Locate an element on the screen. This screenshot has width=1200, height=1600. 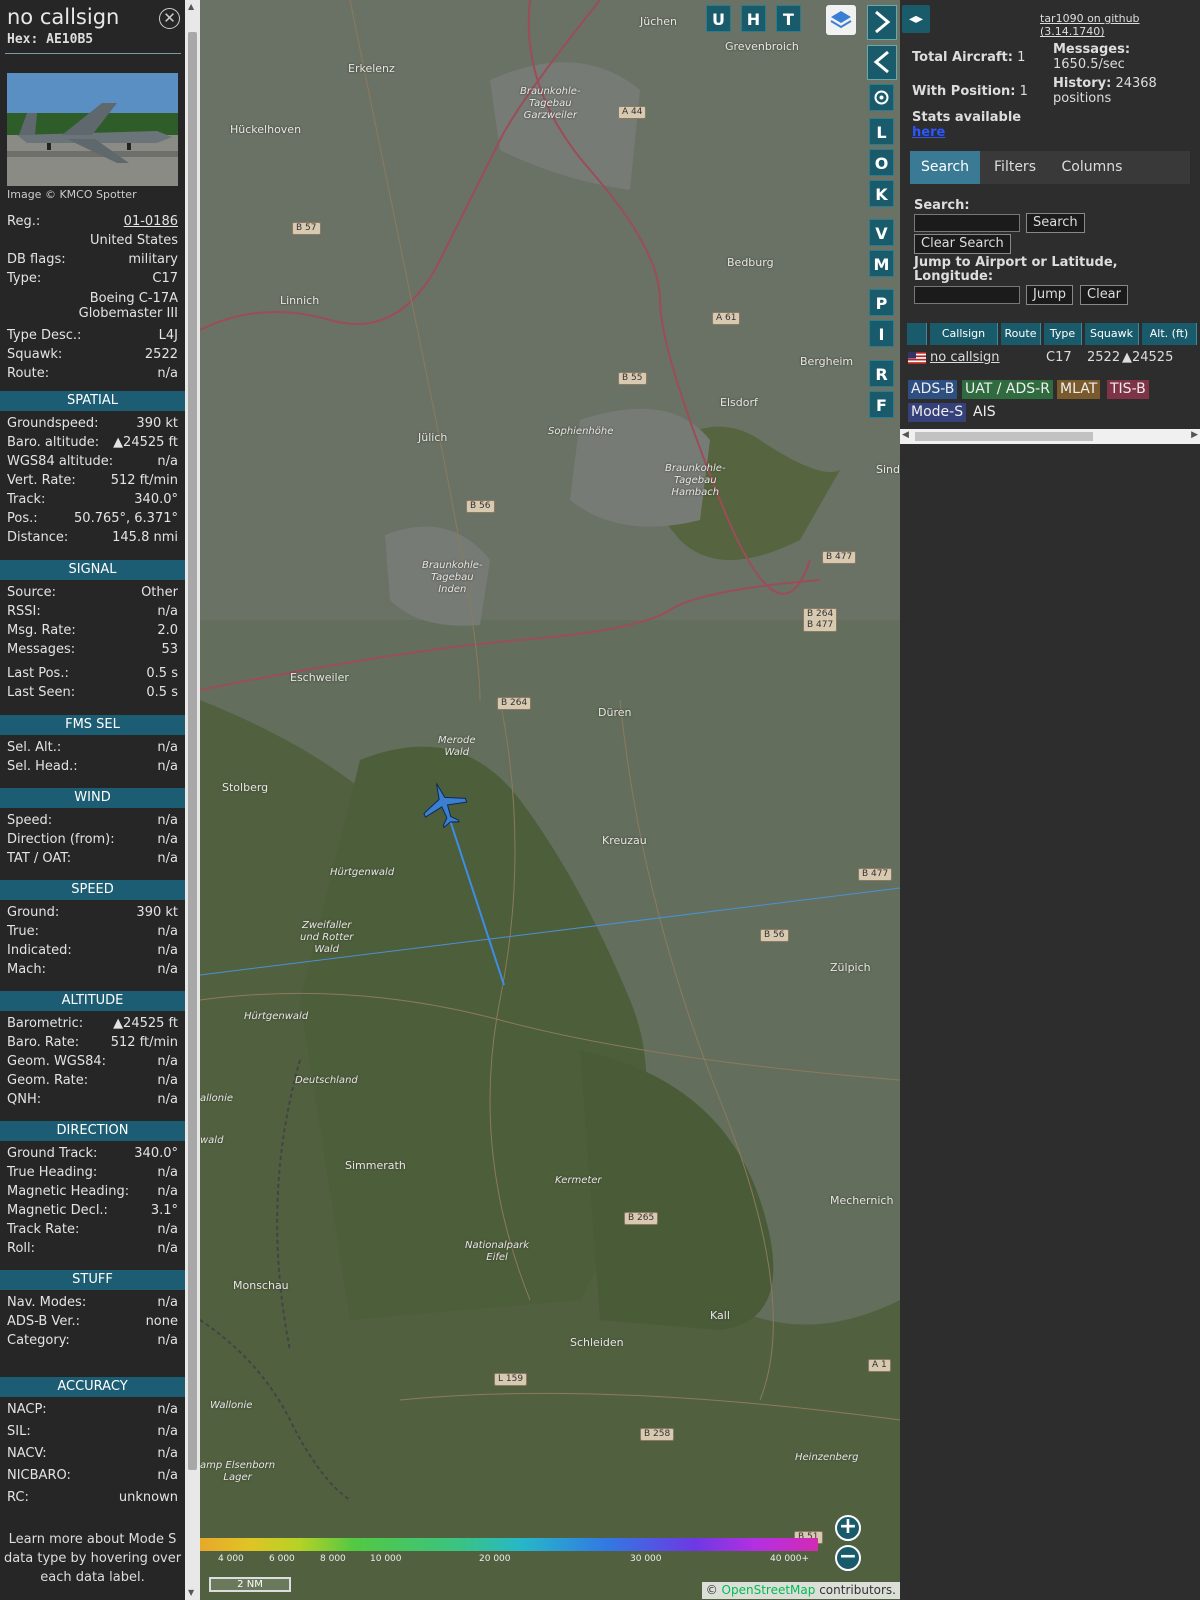
map-button-f: F is located at coordinates (881, 404).